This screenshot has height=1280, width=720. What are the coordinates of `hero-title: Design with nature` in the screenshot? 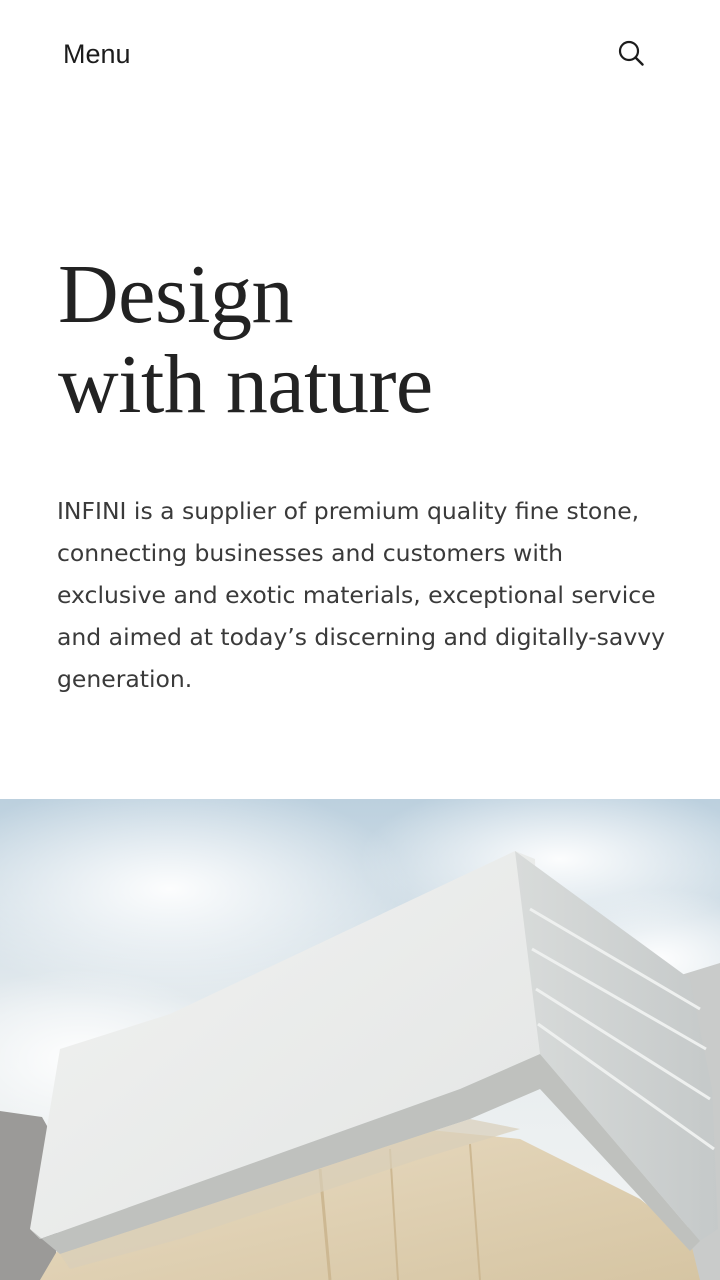 It's located at (378, 340).